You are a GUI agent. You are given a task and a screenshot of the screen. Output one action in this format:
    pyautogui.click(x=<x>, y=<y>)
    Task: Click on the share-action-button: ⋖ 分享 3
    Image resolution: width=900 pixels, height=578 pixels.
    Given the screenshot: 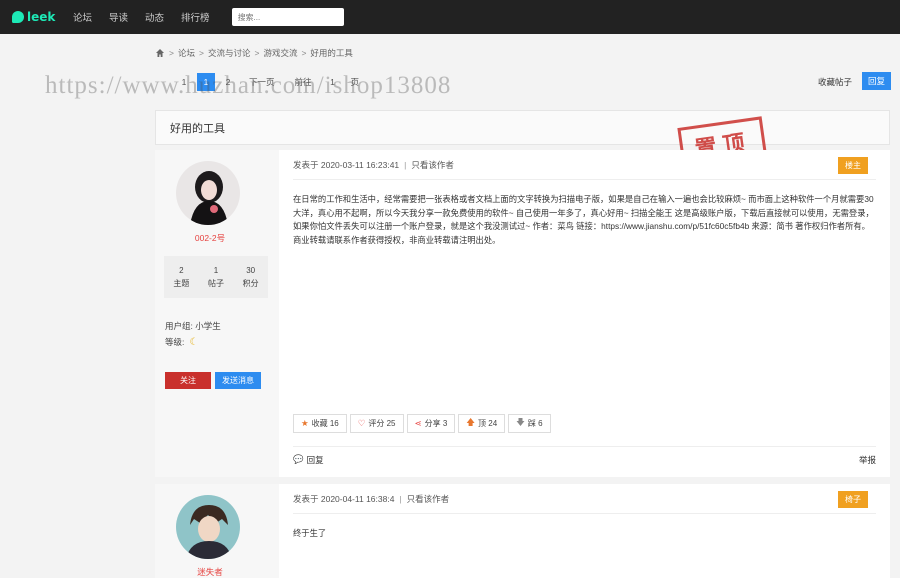 What is the action you would take?
    pyautogui.click(x=431, y=423)
    